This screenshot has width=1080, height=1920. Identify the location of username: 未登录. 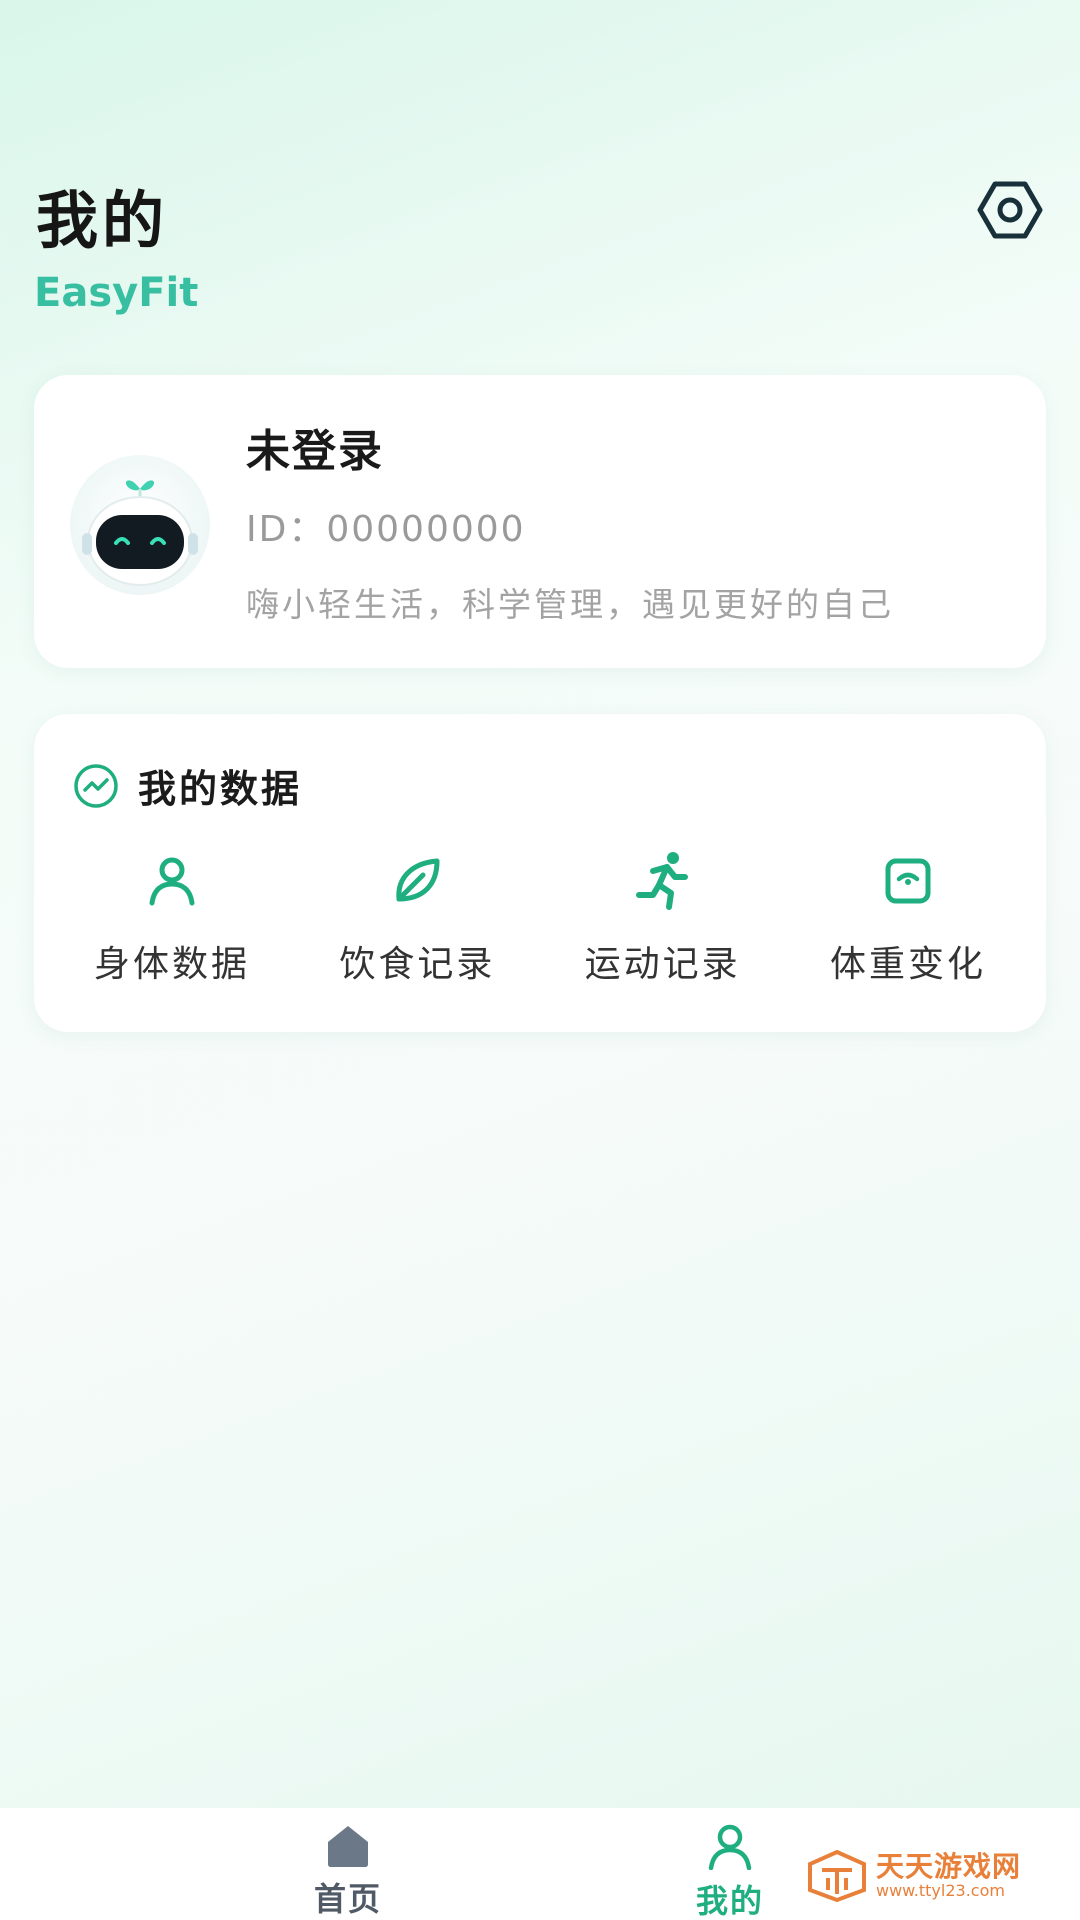
(315, 447).